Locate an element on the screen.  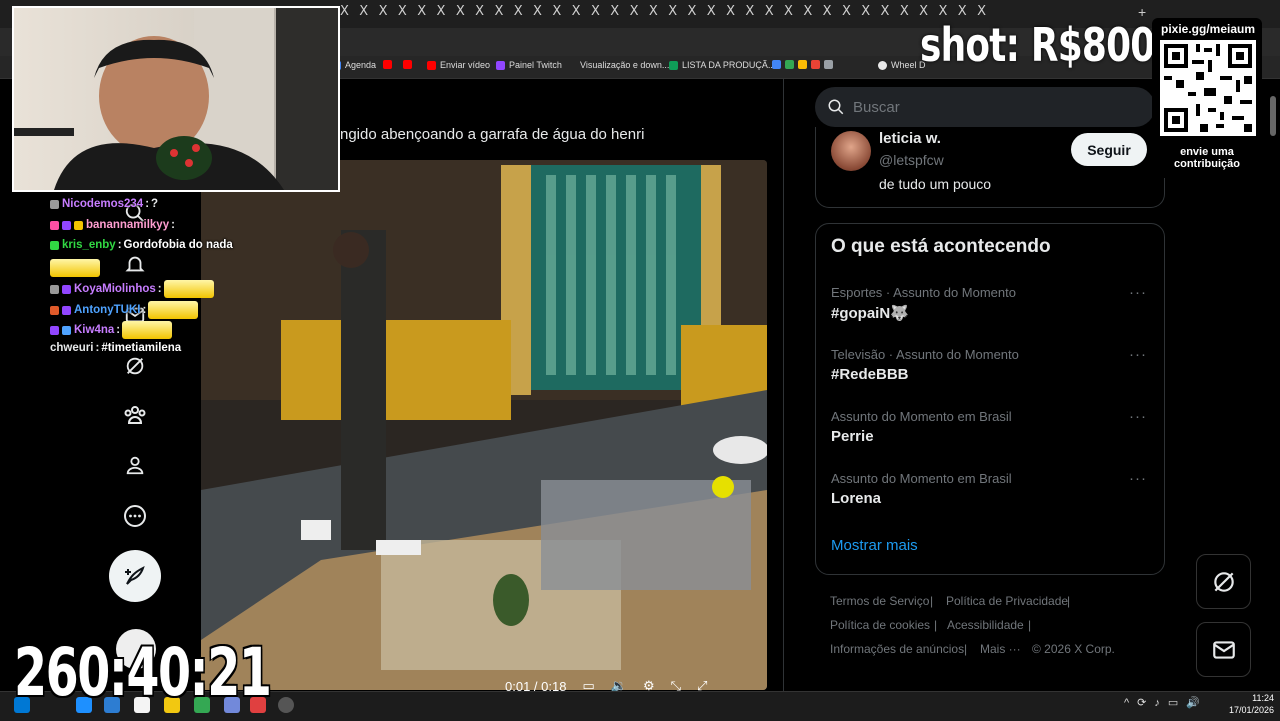
column-divider is located at coordinates (783, 385).